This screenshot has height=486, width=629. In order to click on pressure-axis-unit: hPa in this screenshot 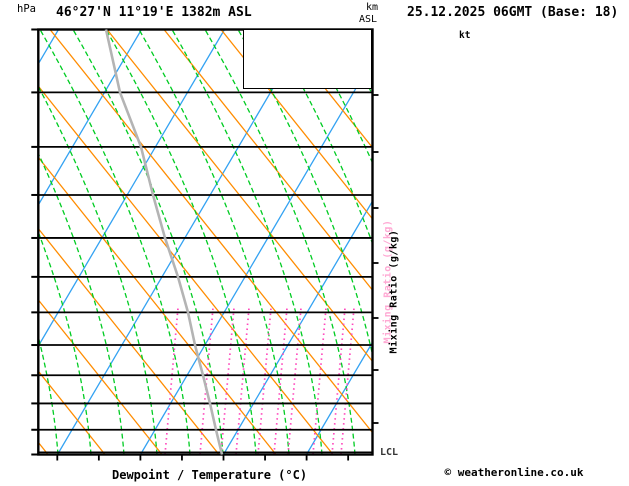, I will do `click(26, 9)`.